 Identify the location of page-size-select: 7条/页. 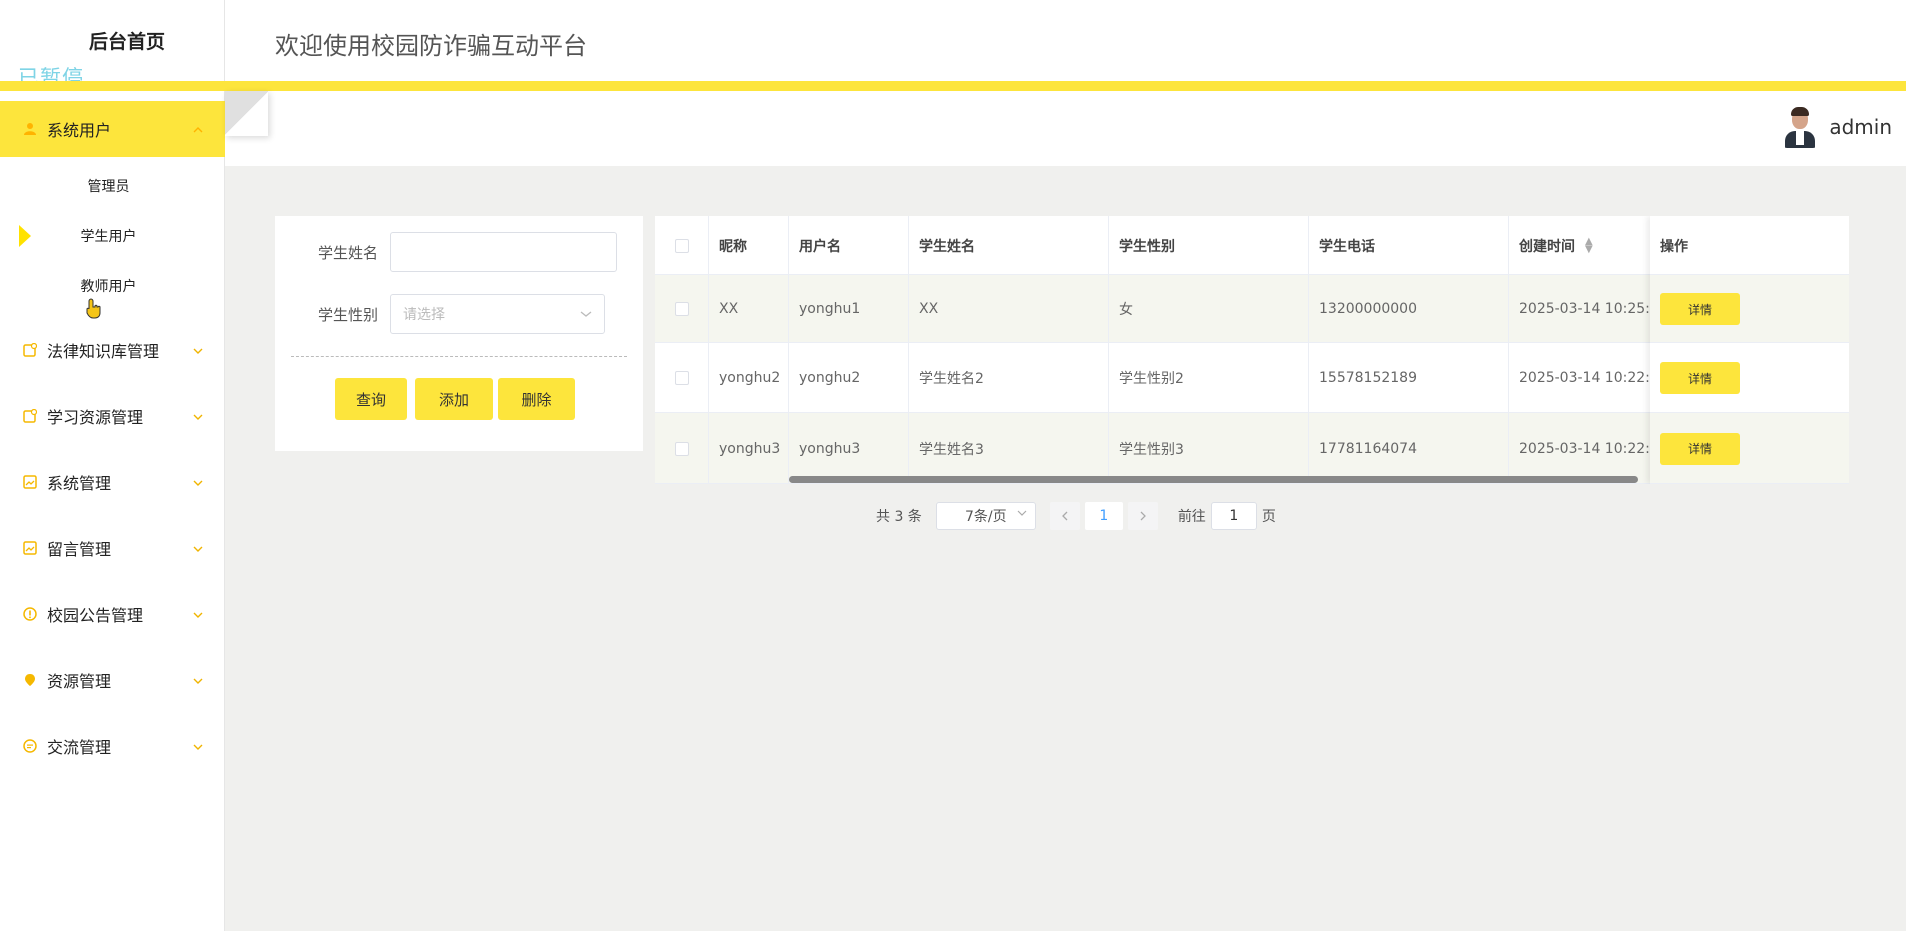
(985, 516).